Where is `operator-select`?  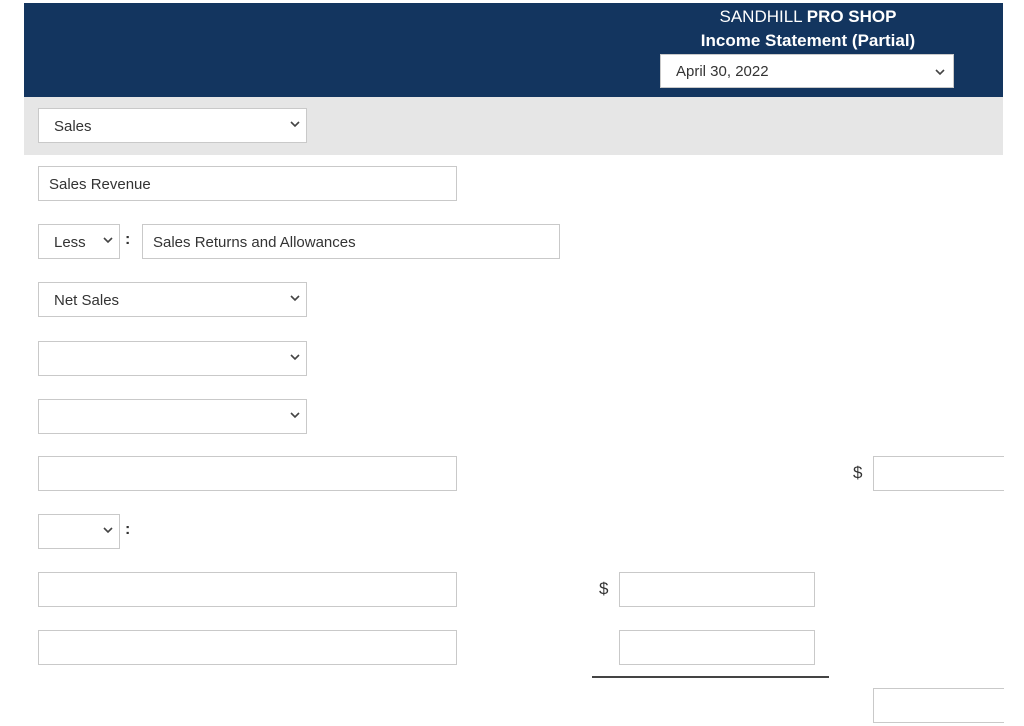
operator-select is located at coordinates (79, 531).